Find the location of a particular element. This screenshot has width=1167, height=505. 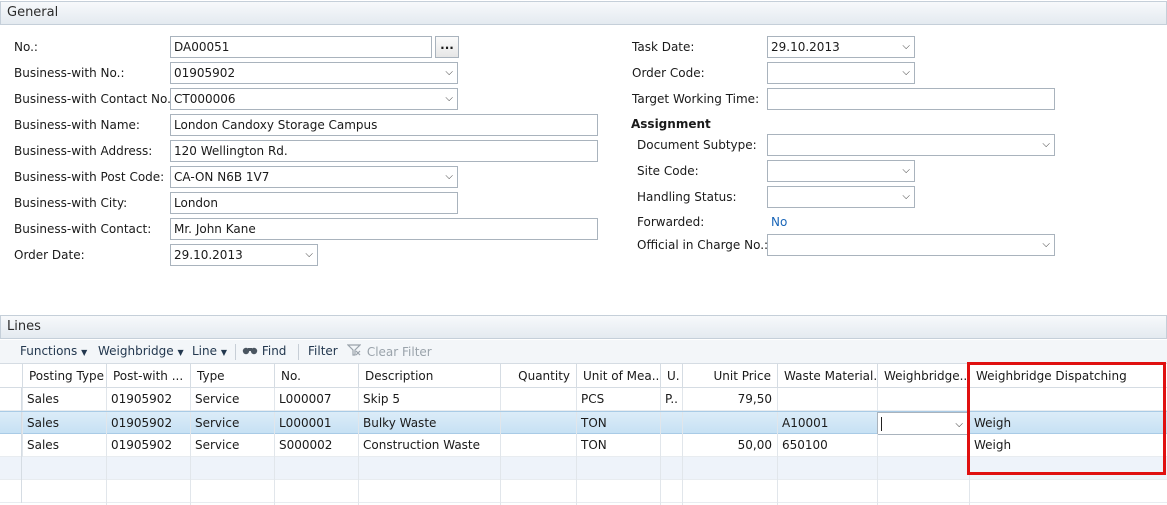

weighbridge-menu: Weighbridge ▼ is located at coordinates (141, 351).